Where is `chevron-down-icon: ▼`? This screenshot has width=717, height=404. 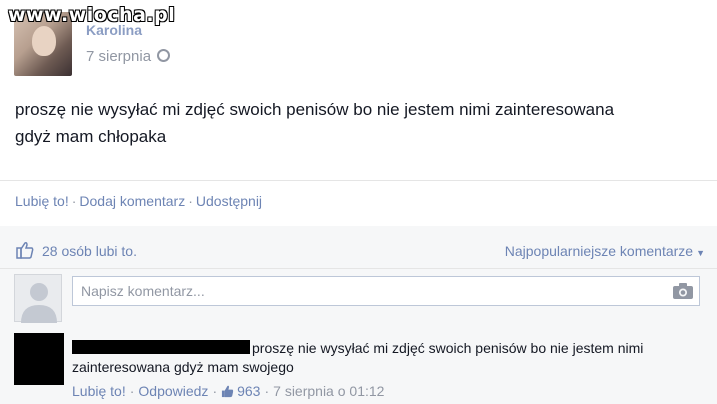
chevron-down-icon: ▼ is located at coordinates (700, 253).